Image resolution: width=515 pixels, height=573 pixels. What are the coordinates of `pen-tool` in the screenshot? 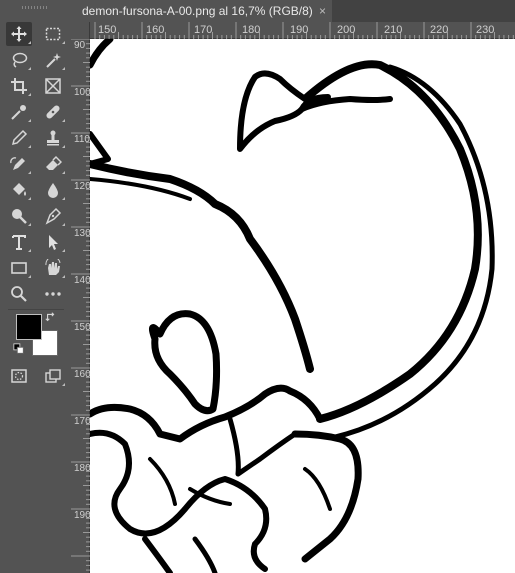 It's located at (53, 216).